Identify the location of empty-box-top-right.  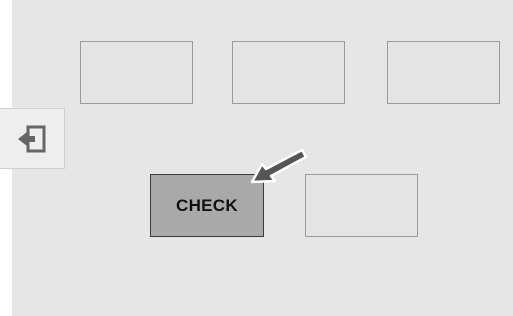
(443, 72).